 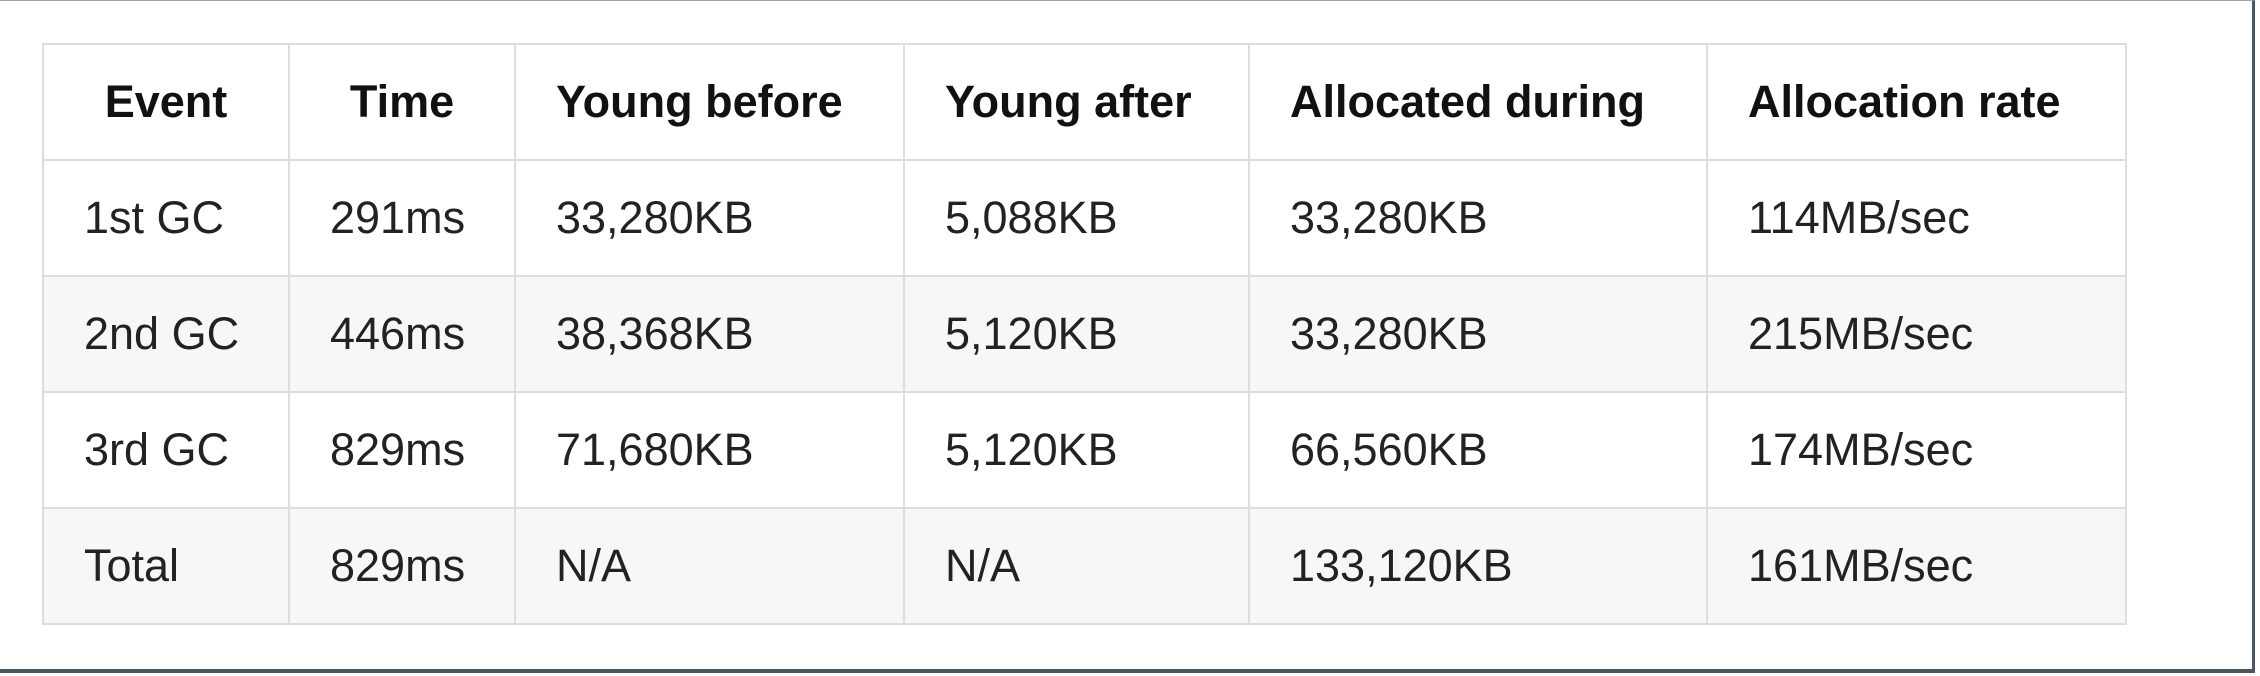 I want to click on cell-allocation-rate: 174MB/sec, so click(x=1916, y=450).